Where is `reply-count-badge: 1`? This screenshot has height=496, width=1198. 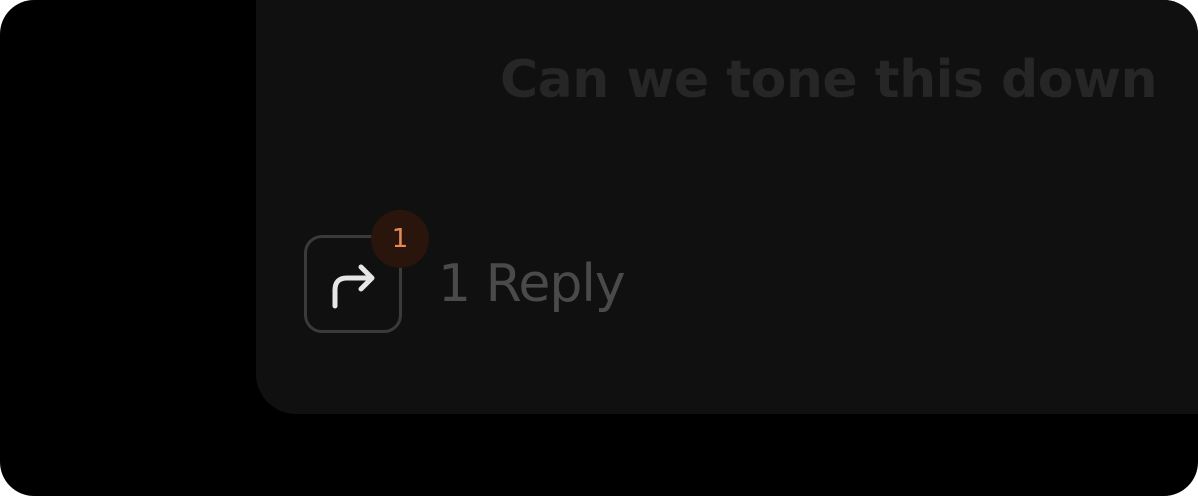 reply-count-badge: 1 is located at coordinates (400, 239).